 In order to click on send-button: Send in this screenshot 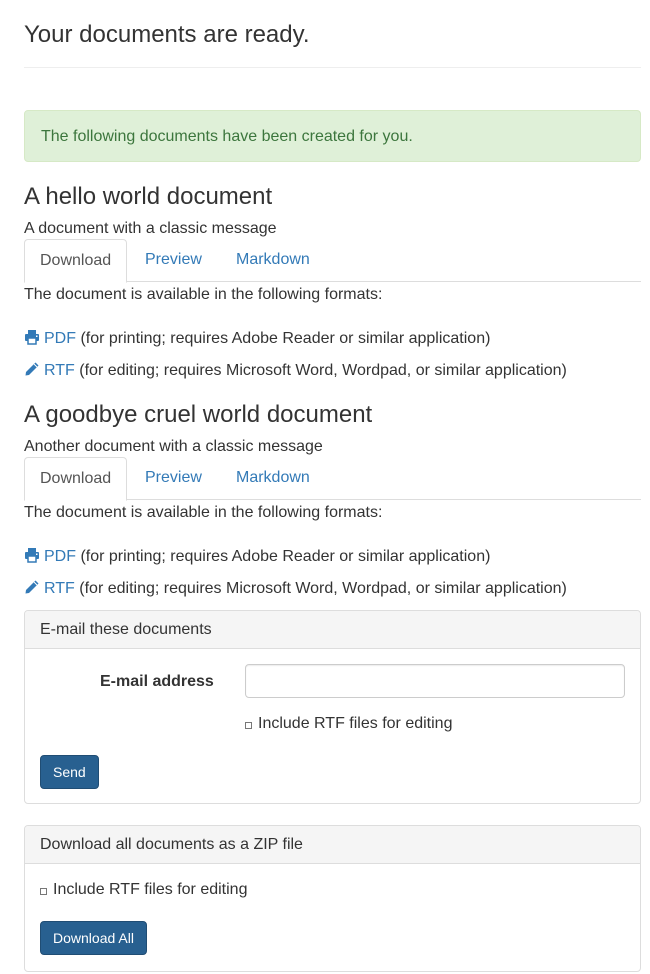, I will do `click(69, 772)`.